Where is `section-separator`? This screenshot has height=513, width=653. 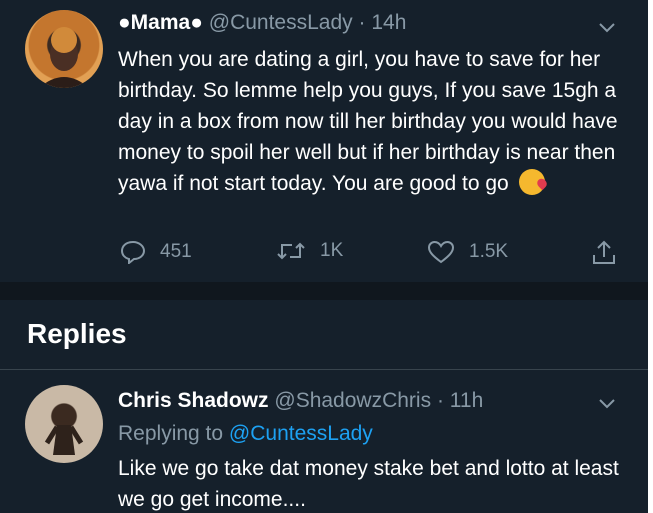 section-separator is located at coordinates (324, 291).